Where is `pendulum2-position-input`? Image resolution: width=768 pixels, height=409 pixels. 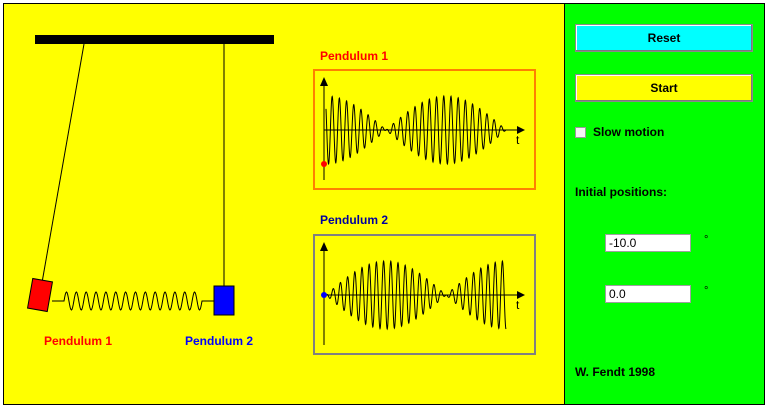
pendulum2-position-input is located at coordinates (648, 294).